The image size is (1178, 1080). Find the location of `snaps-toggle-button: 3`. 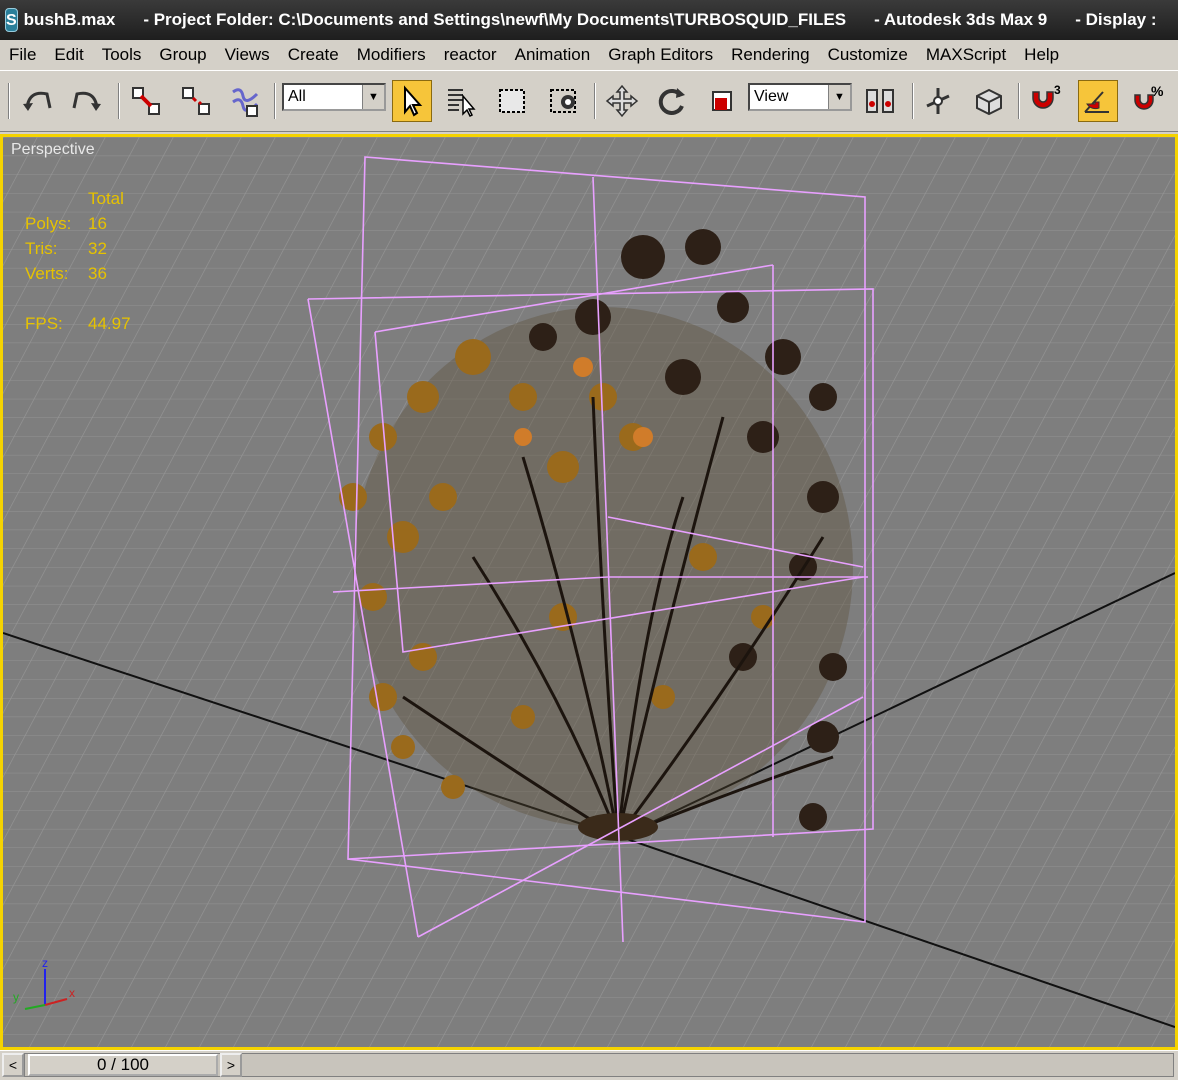

snaps-toggle-button: 3 is located at coordinates (1044, 101).